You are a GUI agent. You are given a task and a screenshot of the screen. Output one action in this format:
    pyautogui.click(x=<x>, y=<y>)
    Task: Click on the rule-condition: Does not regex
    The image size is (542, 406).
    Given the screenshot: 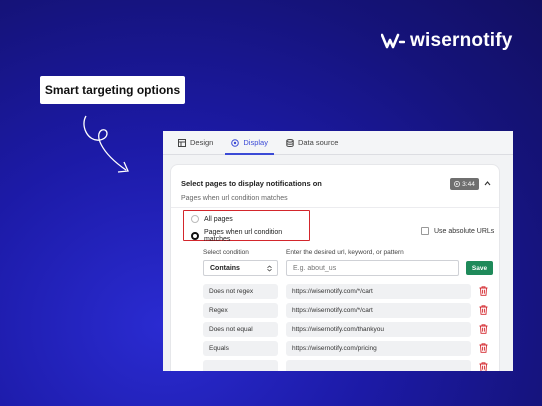 What is the action you would take?
    pyautogui.click(x=240, y=291)
    